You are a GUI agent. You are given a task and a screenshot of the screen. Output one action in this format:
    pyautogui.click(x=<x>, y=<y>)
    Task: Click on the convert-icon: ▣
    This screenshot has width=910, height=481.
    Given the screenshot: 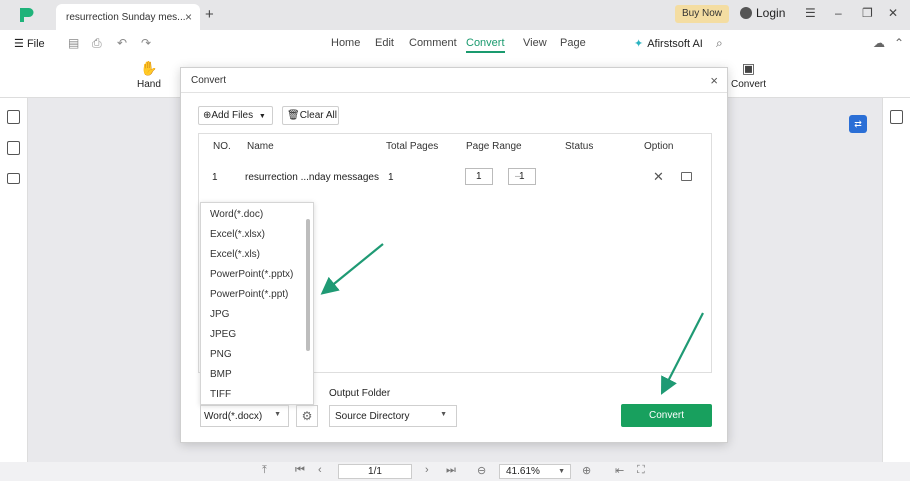 What is the action you would take?
    pyautogui.click(x=748, y=68)
    